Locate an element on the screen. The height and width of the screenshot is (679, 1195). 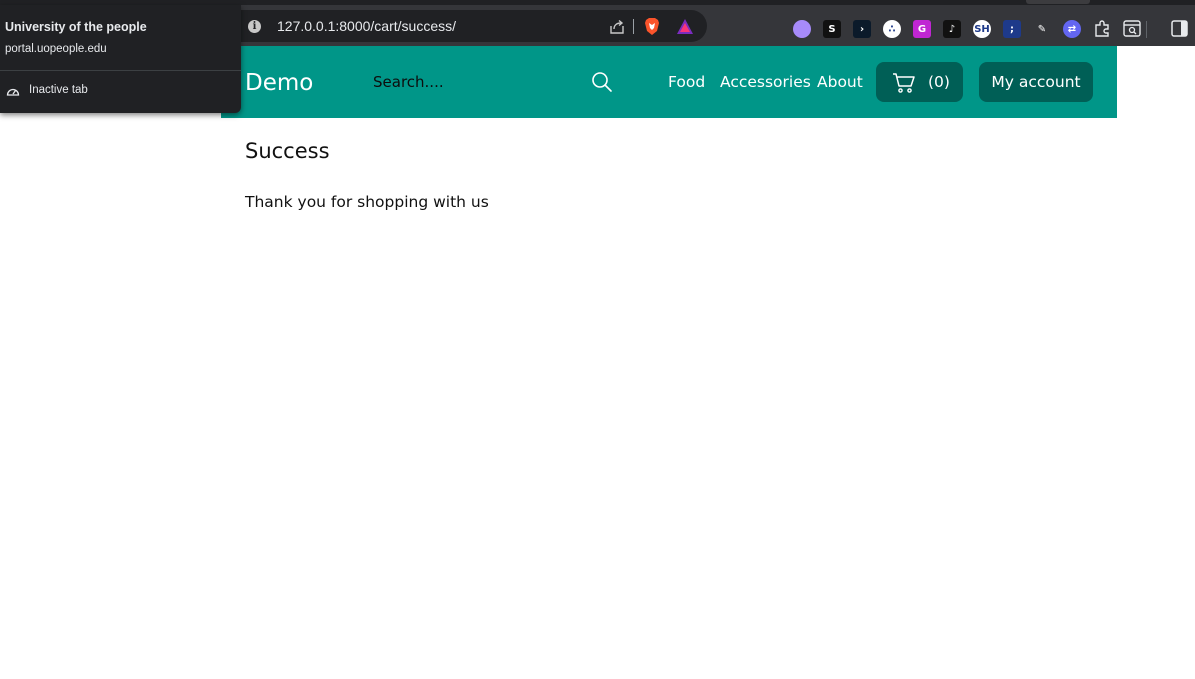
g-extension-icon: G is located at coordinates (922, 29).